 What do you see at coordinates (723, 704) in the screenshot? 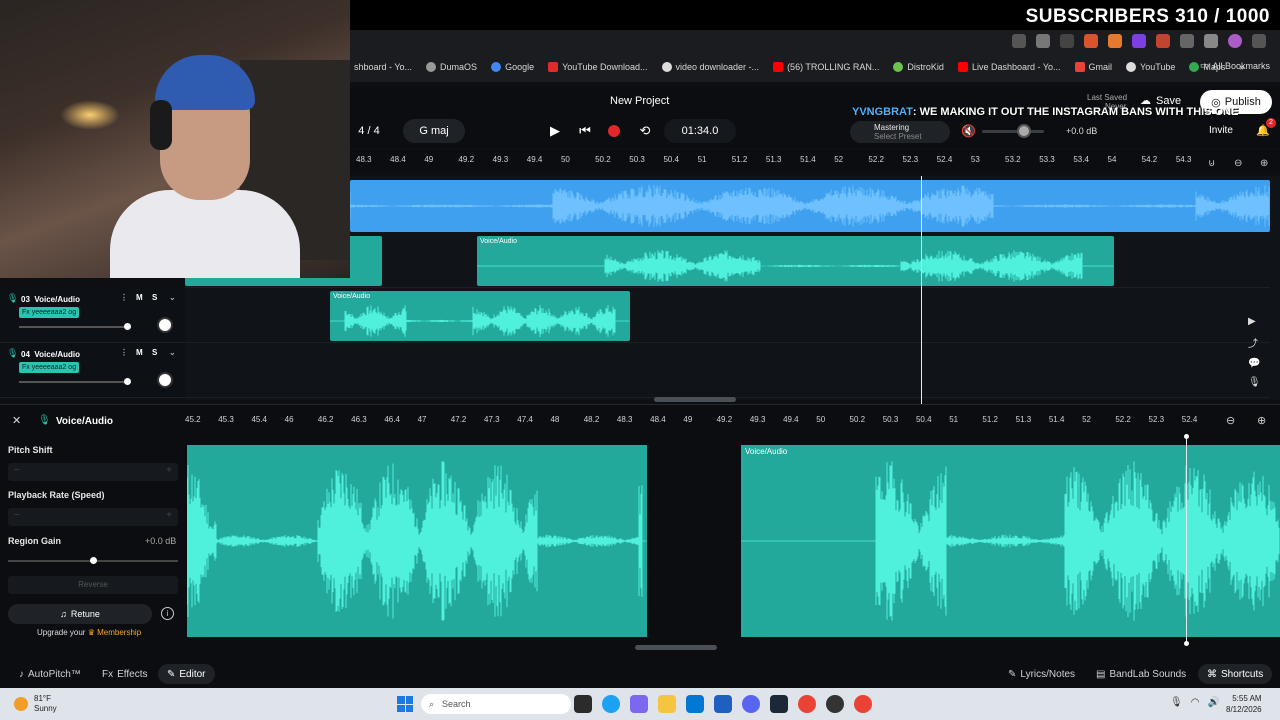
I see `store-icon` at bounding box center [723, 704].